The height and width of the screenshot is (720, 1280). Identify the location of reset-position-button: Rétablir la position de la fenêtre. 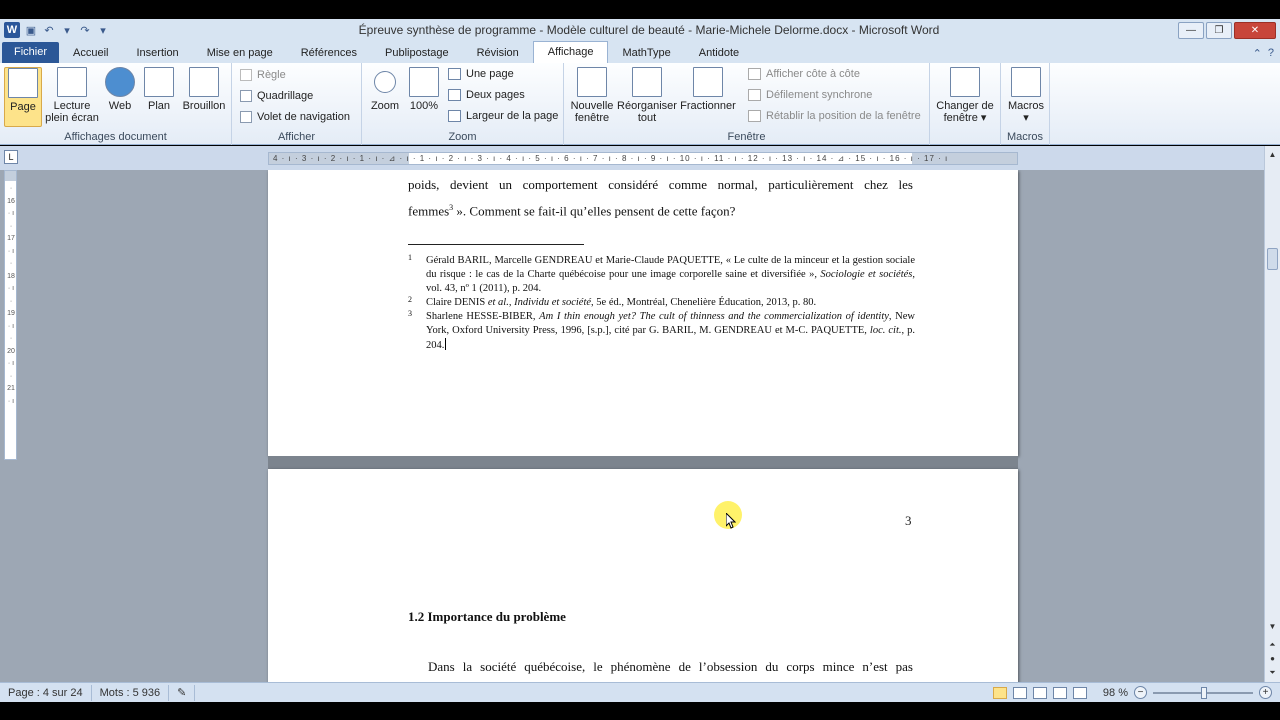
(834, 116).